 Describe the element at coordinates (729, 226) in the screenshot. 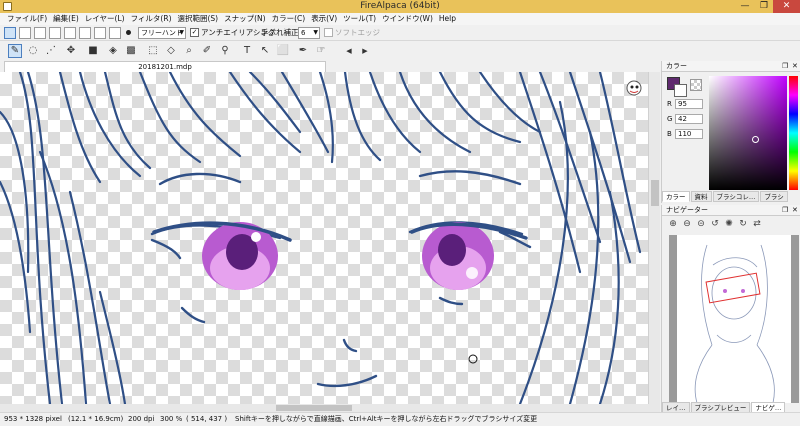

I see `rotate-reset-icon: ✺` at that location.